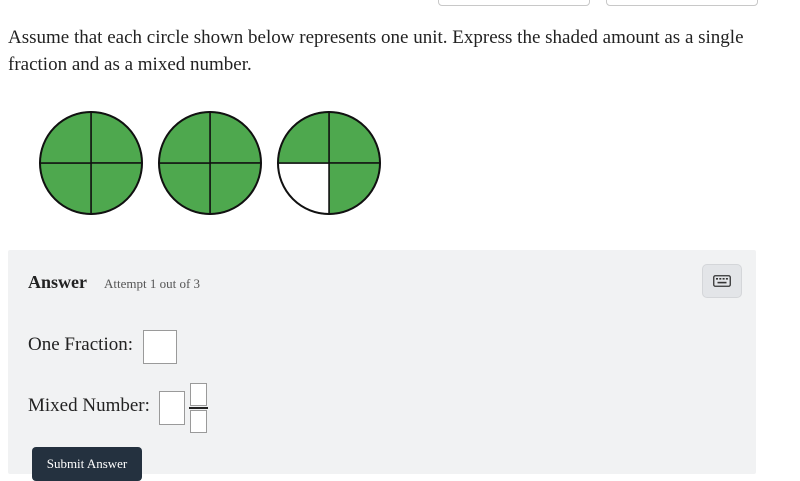 Image resolution: width=800 pixels, height=481 pixels. Describe the element at coordinates (682, 3) in the screenshot. I see `top-button-right` at that location.